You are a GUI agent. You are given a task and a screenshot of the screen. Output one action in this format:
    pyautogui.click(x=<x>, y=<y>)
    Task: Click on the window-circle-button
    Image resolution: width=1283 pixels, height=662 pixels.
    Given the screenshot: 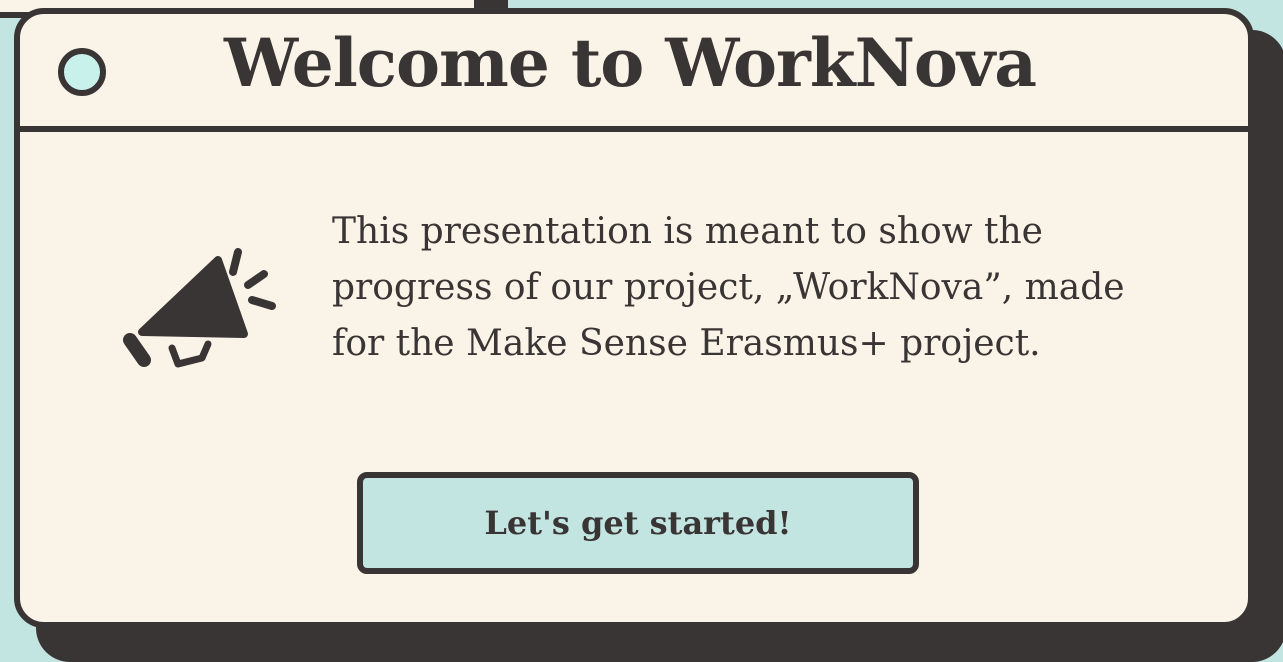 What is the action you would take?
    pyautogui.click(x=82, y=72)
    